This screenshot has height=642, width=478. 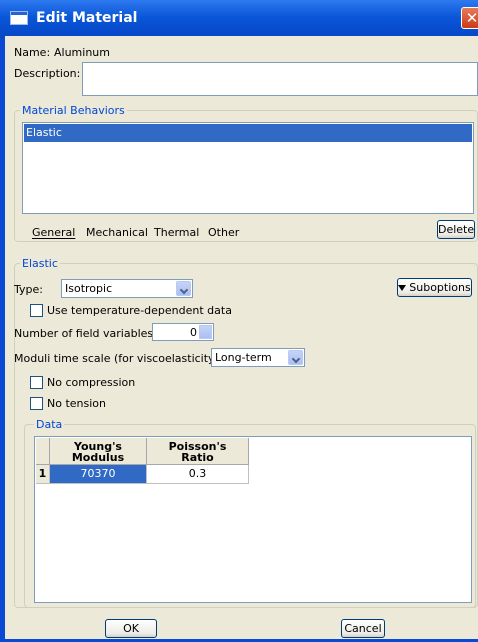 I want to click on name-value: Aluminum, so click(x=82, y=52).